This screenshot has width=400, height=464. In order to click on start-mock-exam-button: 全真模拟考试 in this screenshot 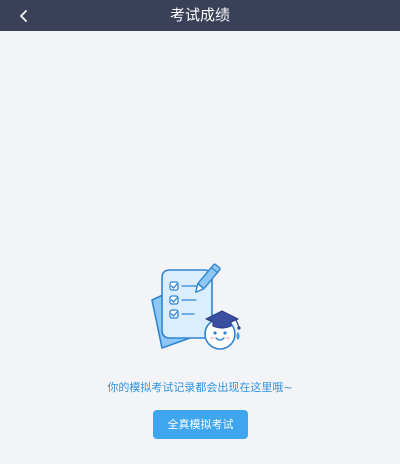, I will do `click(200, 424)`.